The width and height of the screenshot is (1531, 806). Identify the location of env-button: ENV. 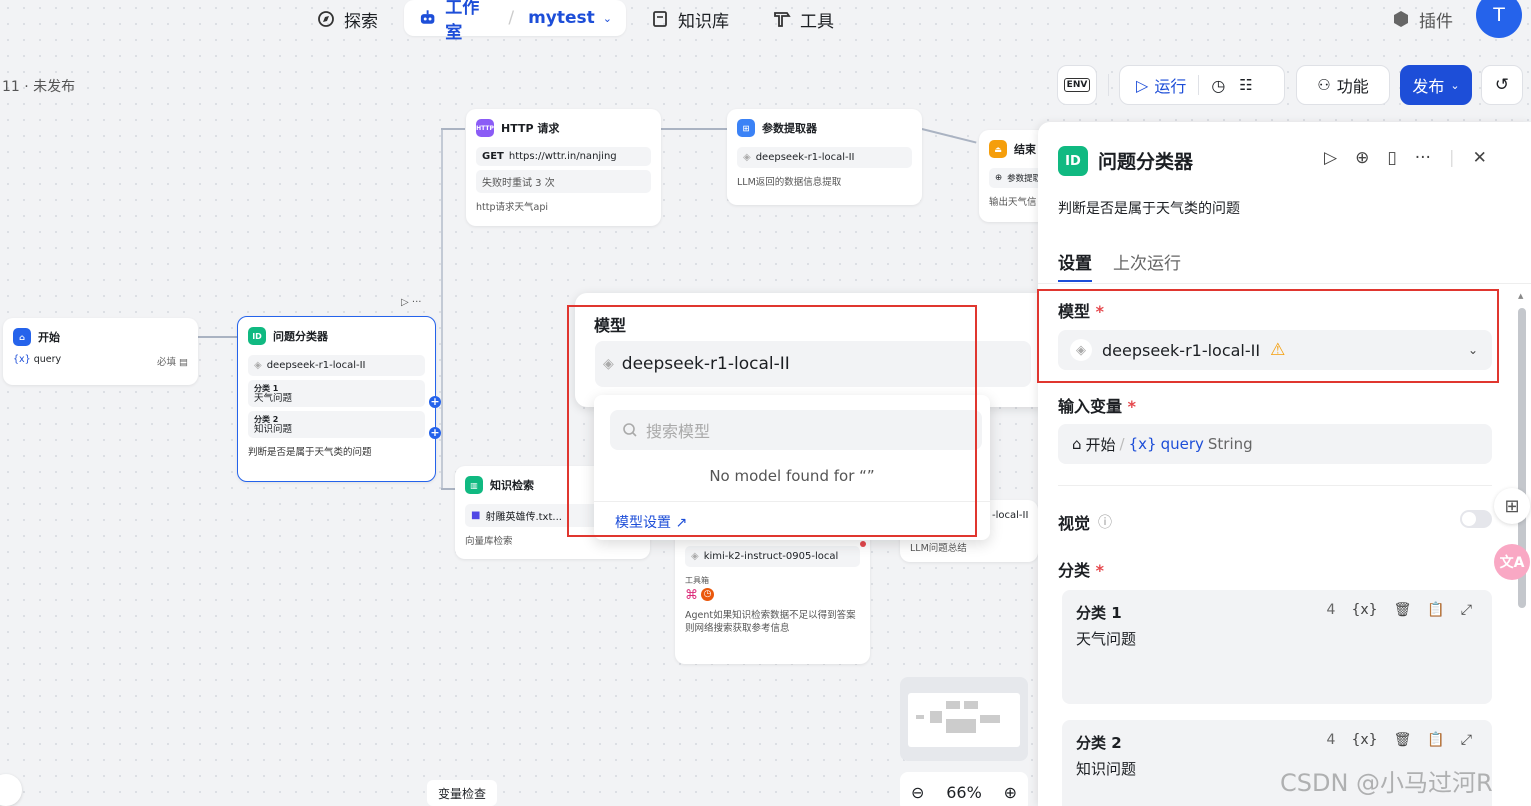
(1077, 85).